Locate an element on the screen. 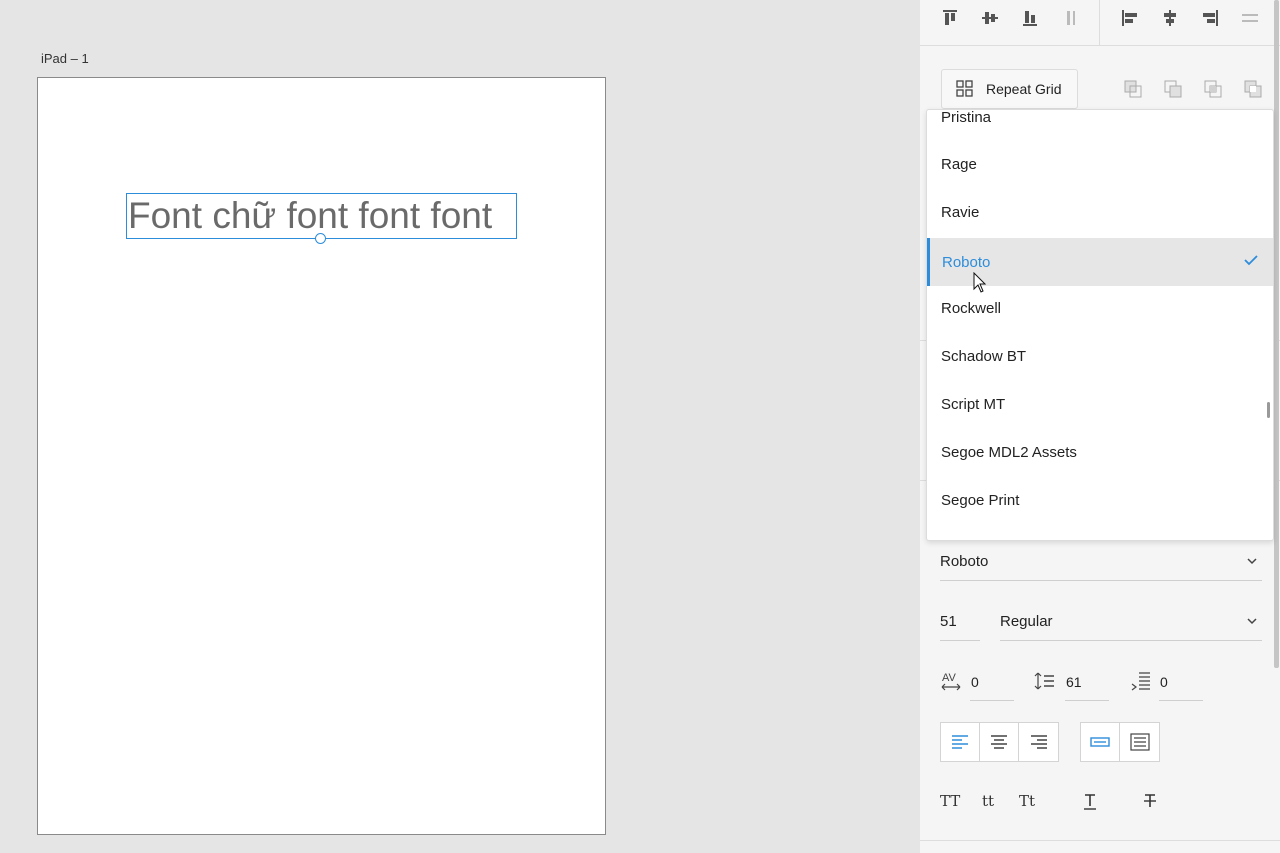  align-text-right-icon is located at coordinates (1038, 742).